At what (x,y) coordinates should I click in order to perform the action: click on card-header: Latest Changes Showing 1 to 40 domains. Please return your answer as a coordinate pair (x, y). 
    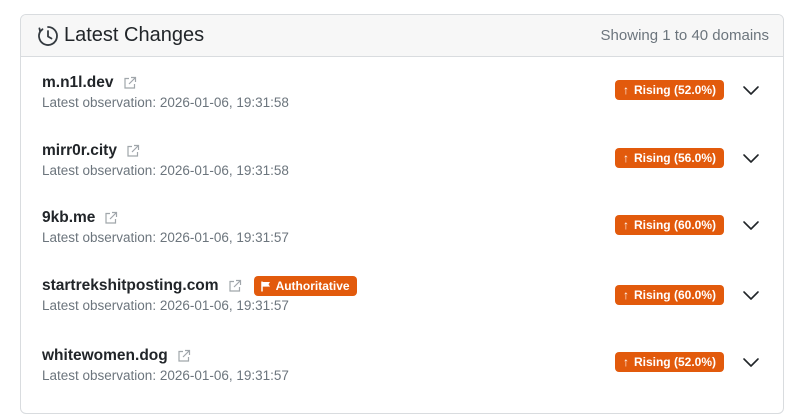
    Looking at the image, I should click on (402, 36).